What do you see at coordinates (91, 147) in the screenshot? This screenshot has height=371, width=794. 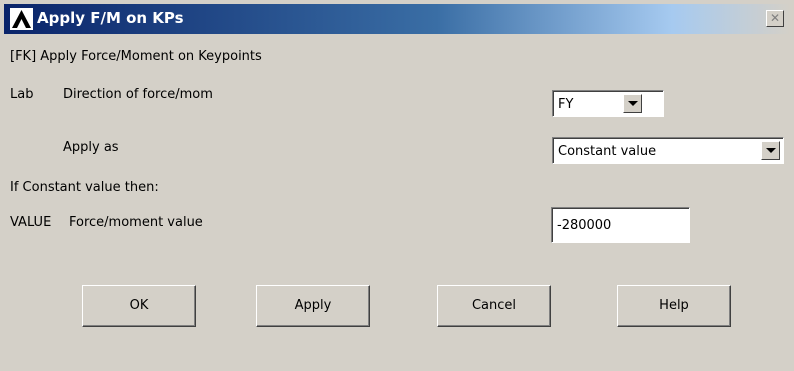 I see `apply-as-label: Apply as` at bounding box center [91, 147].